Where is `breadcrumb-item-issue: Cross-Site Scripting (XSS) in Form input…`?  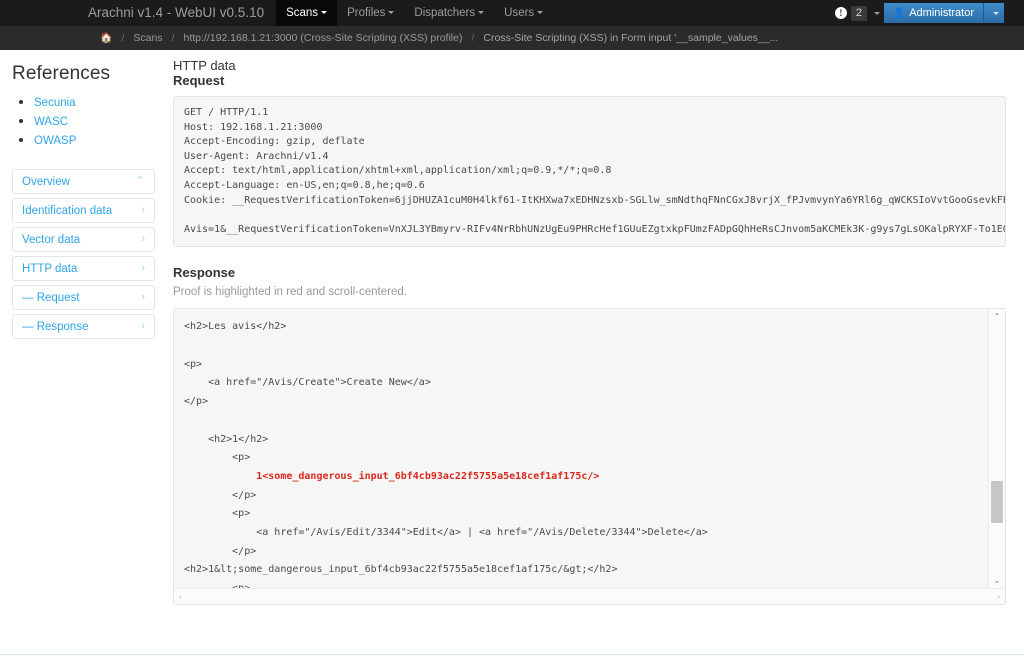
breadcrumb-item-issue: Cross-Site Scripting (XSS) in Form input… is located at coordinates (631, 38).